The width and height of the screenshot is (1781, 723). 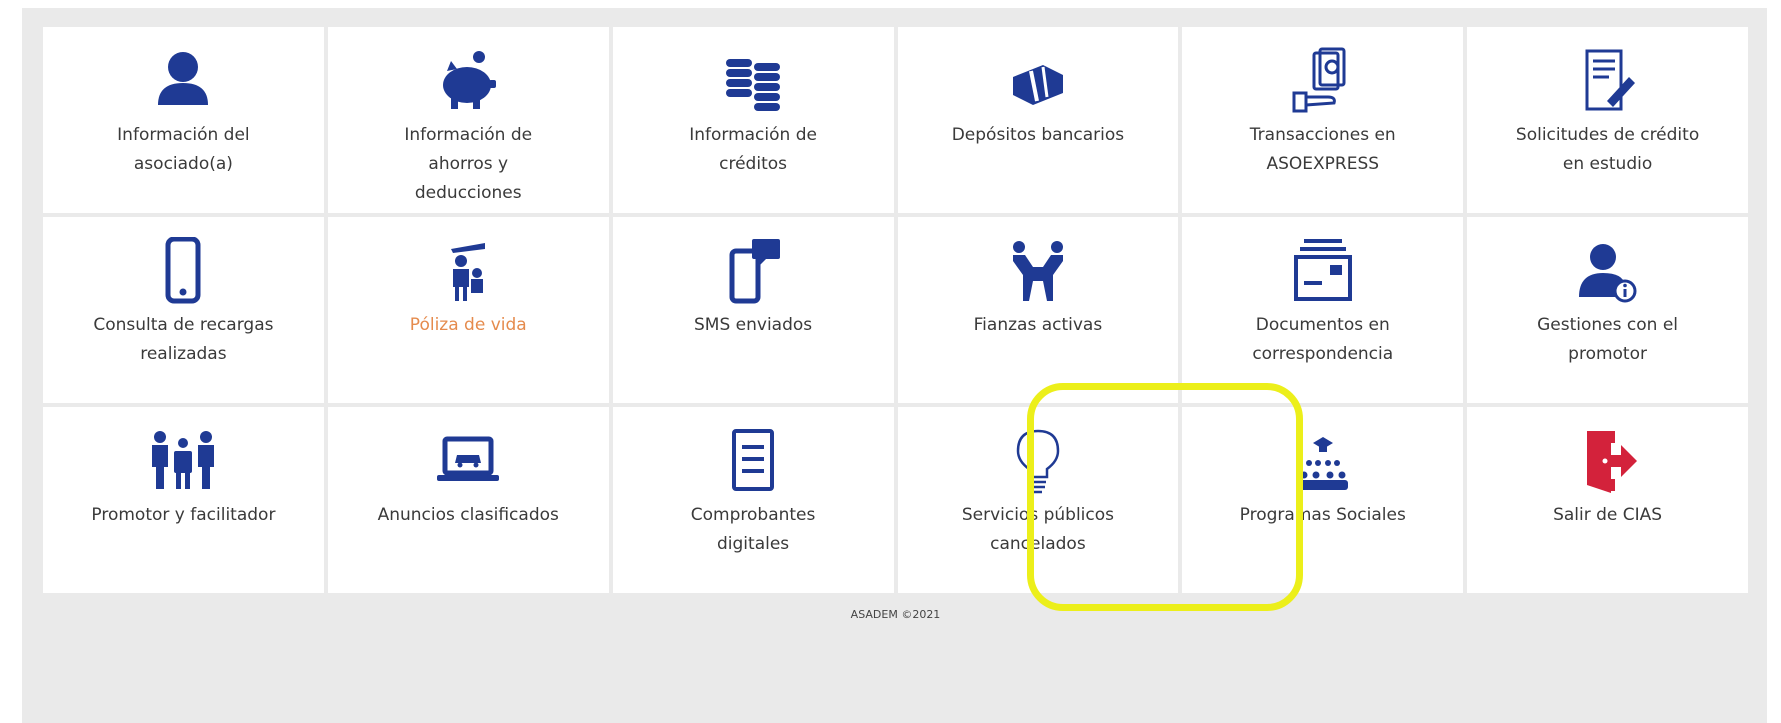 I want to click on tile-label: Servicios públicos cancelados, so click(x=1037, y=529).